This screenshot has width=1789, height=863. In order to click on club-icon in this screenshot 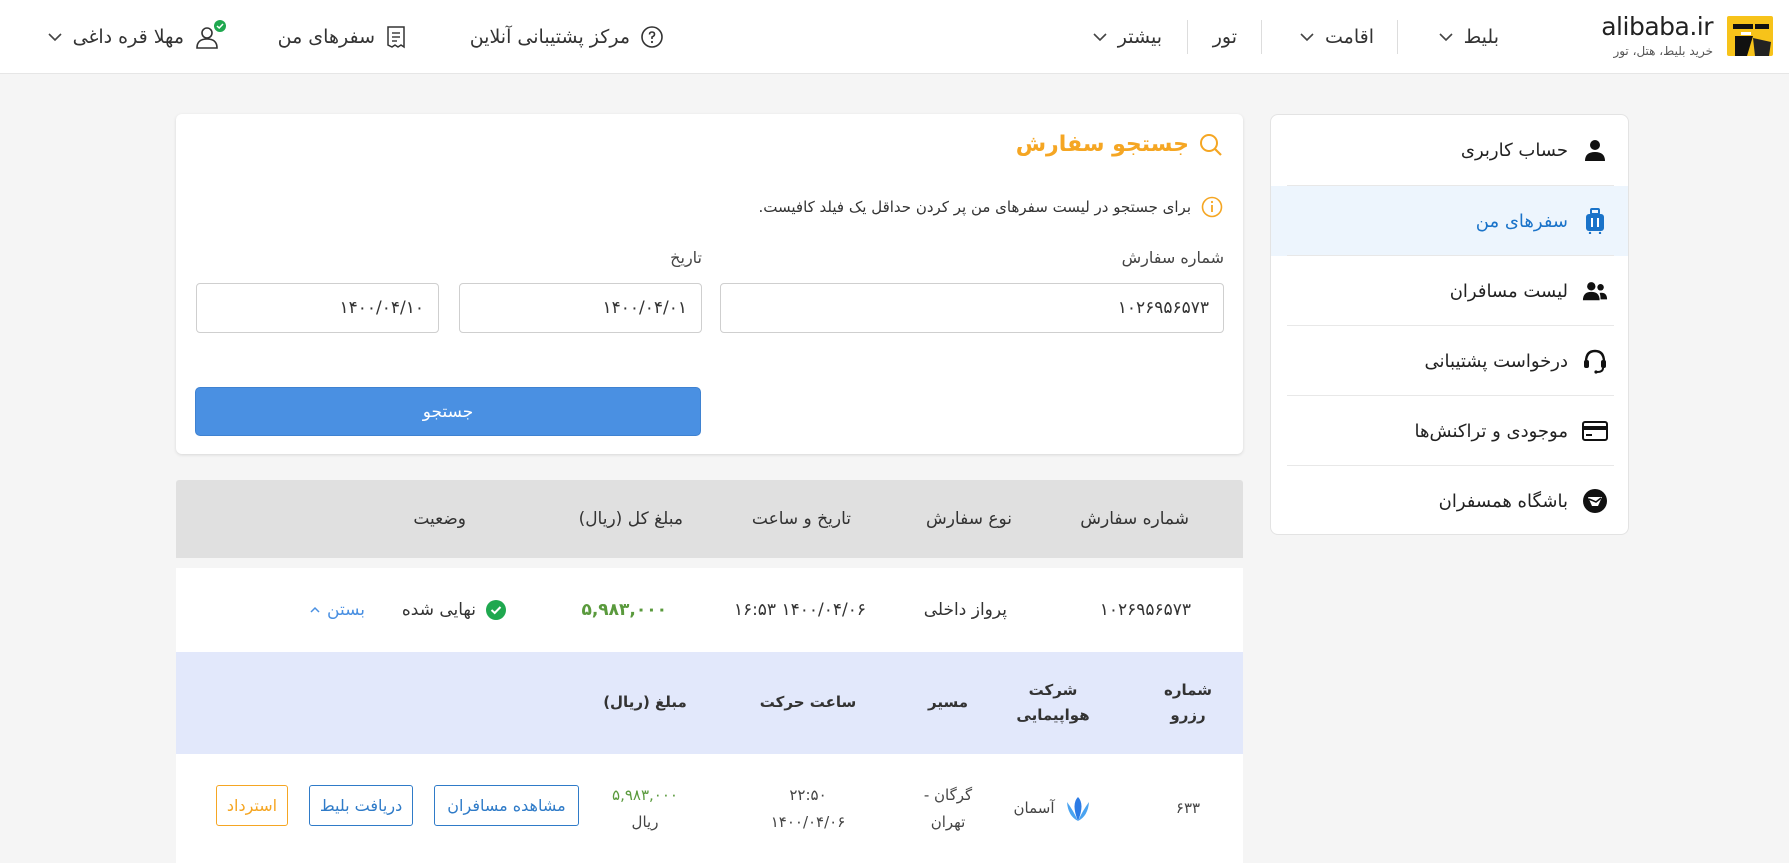, I will do `click(1595, 501)`.